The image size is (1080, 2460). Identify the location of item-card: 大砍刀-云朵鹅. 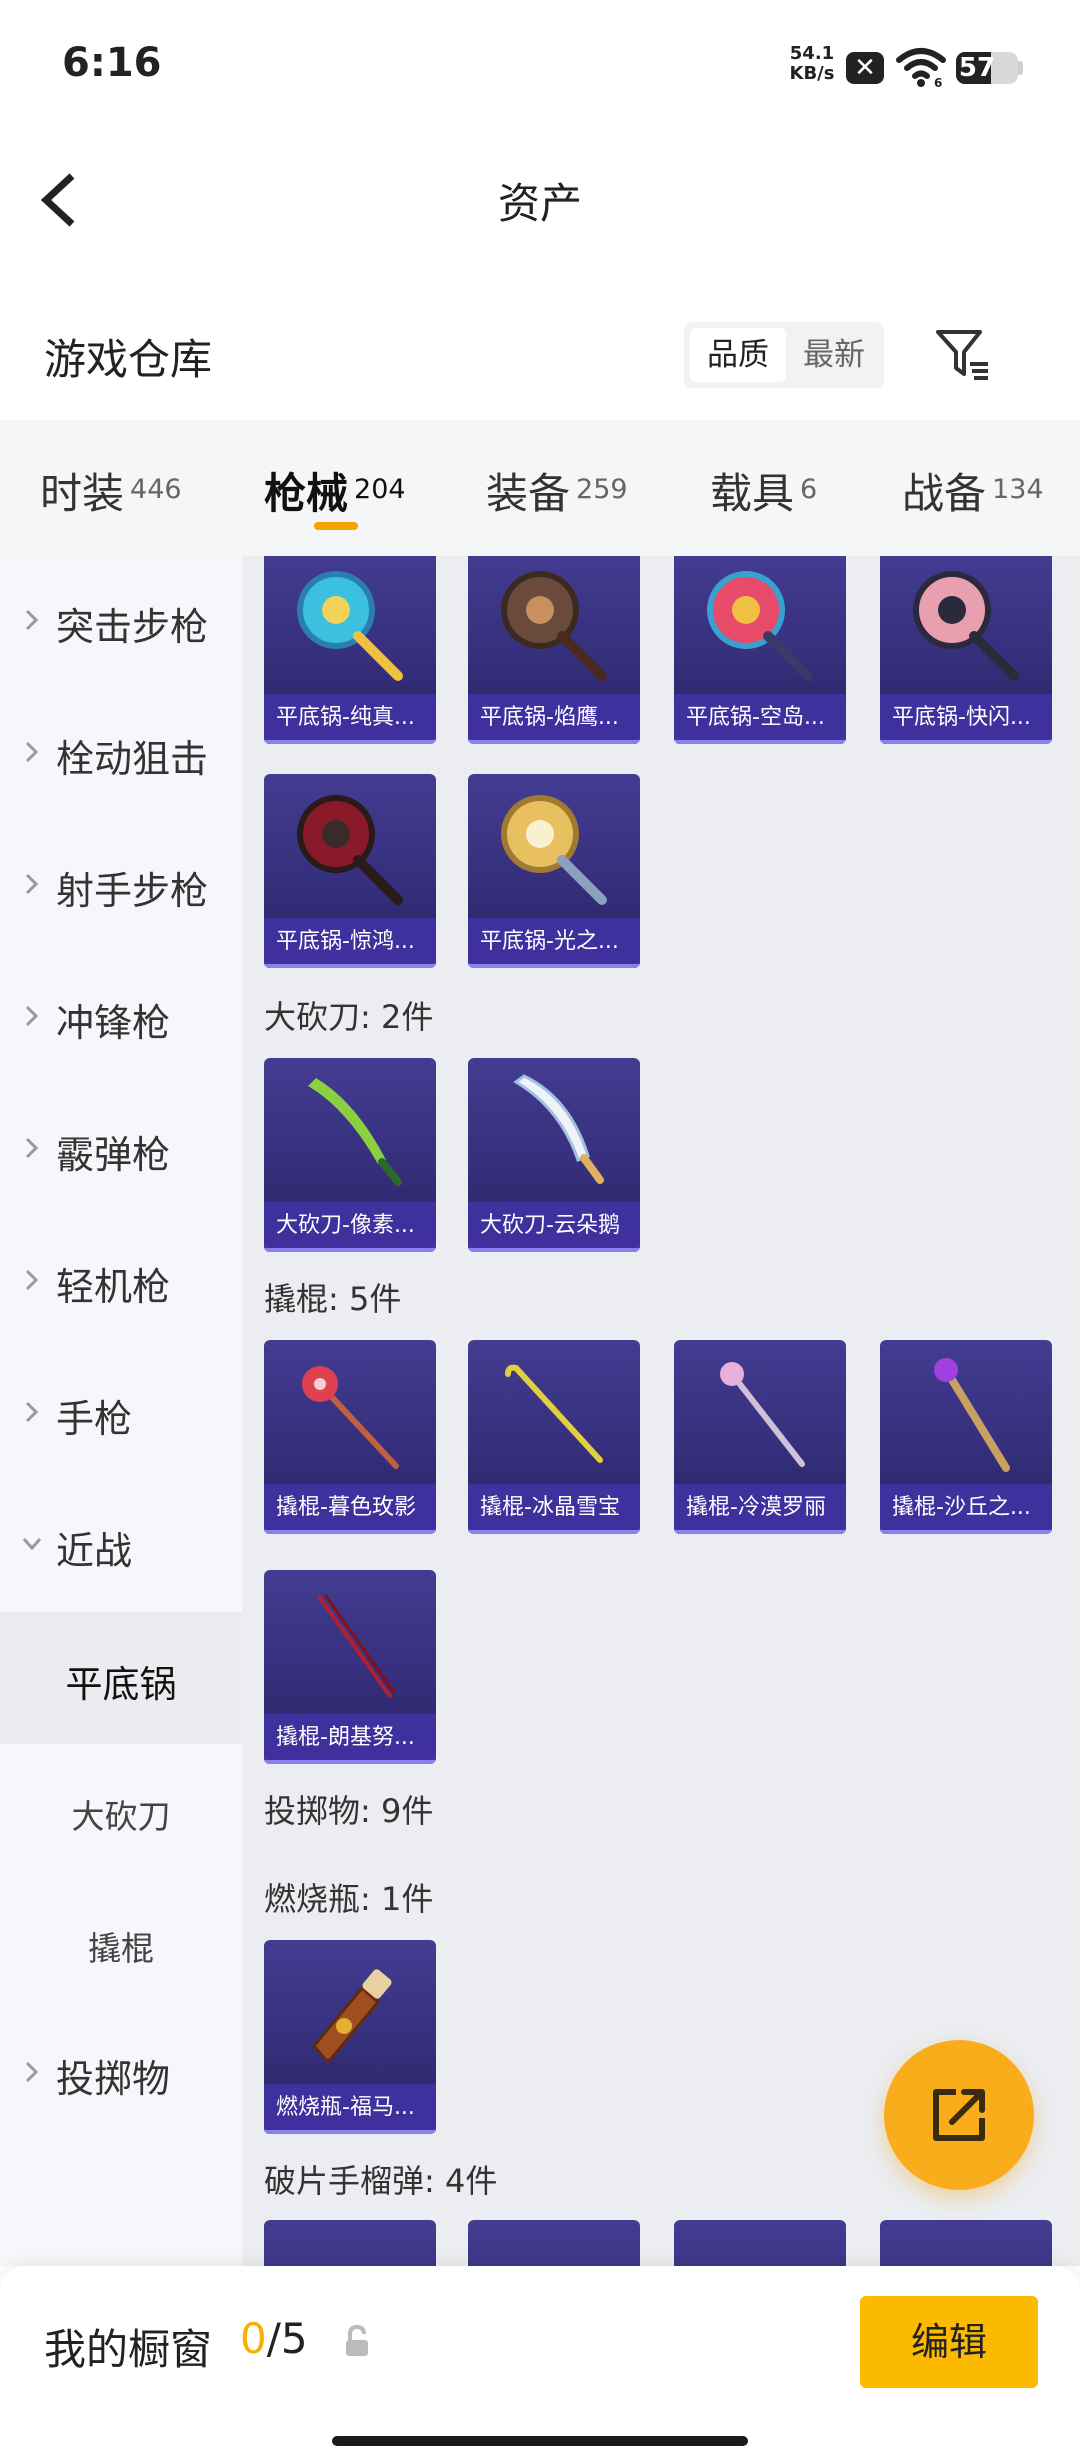
(554, 1155).